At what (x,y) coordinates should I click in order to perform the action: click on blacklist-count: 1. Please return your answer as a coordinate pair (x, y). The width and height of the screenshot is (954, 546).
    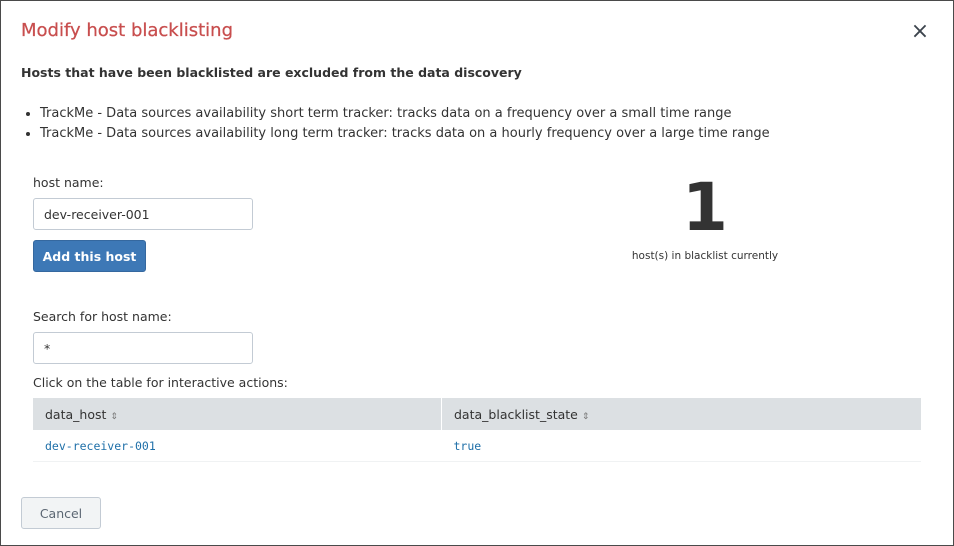
    Looking at the image, I should click on (705, 207).